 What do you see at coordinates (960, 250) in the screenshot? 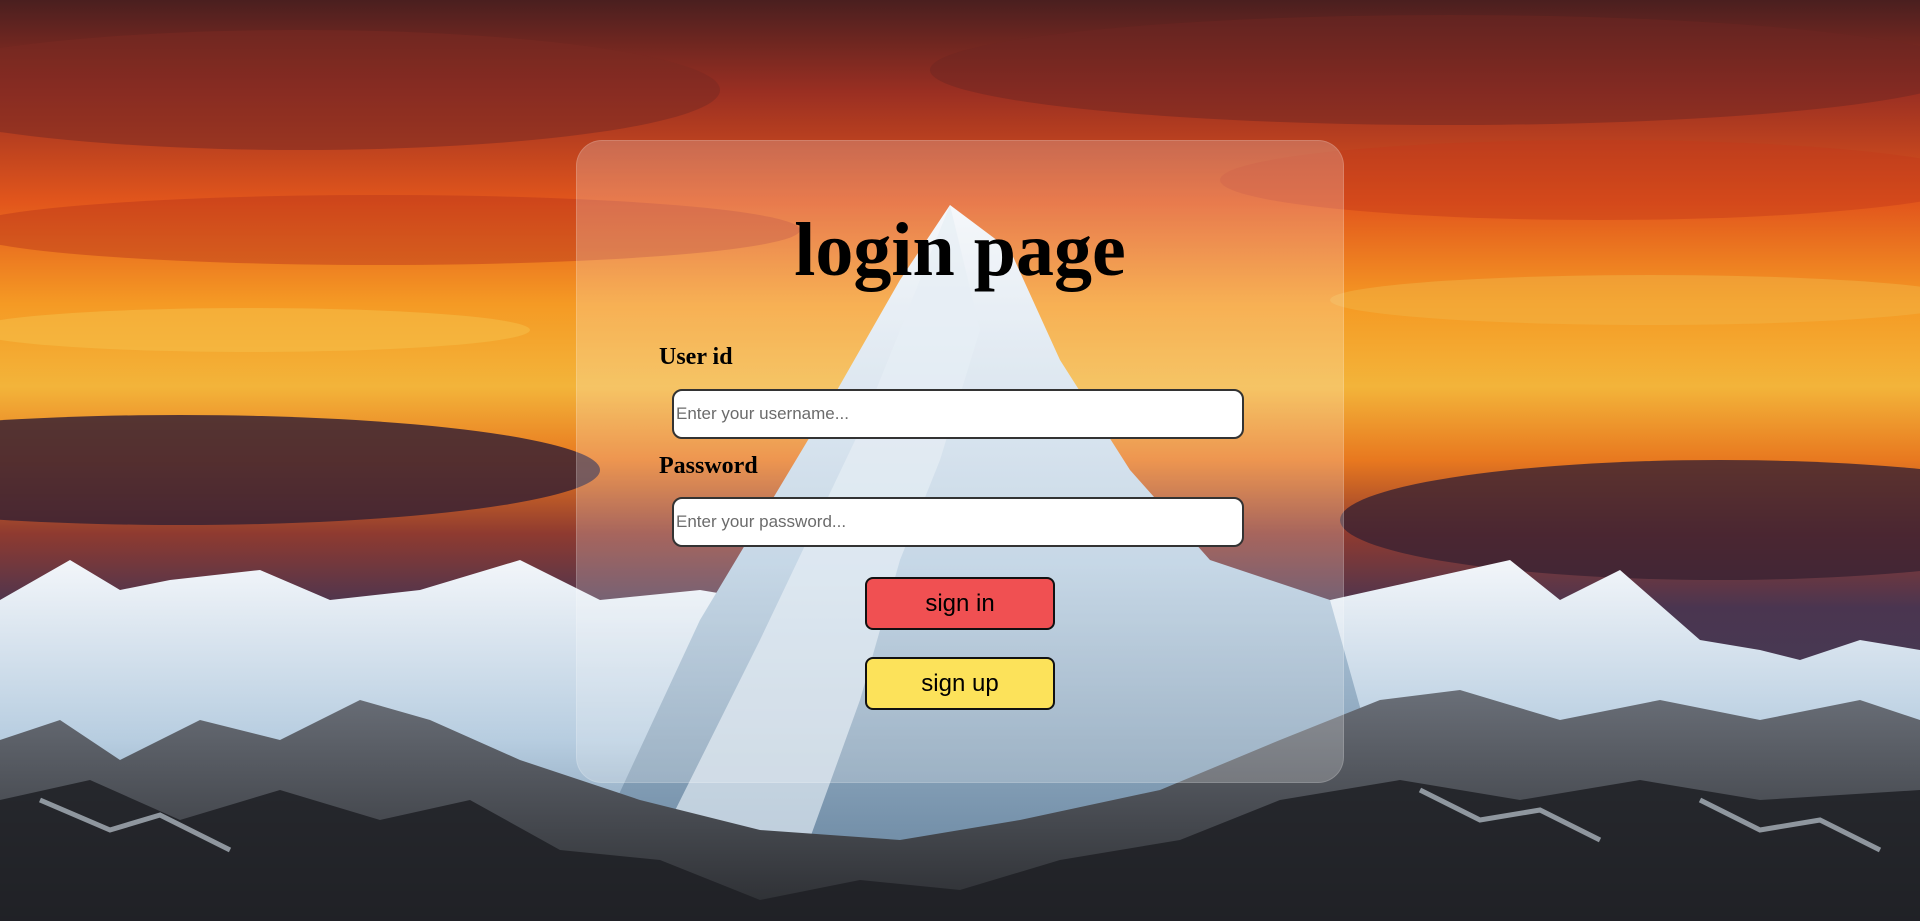
I see `page-title: login page` at bounding box center [960, 250].